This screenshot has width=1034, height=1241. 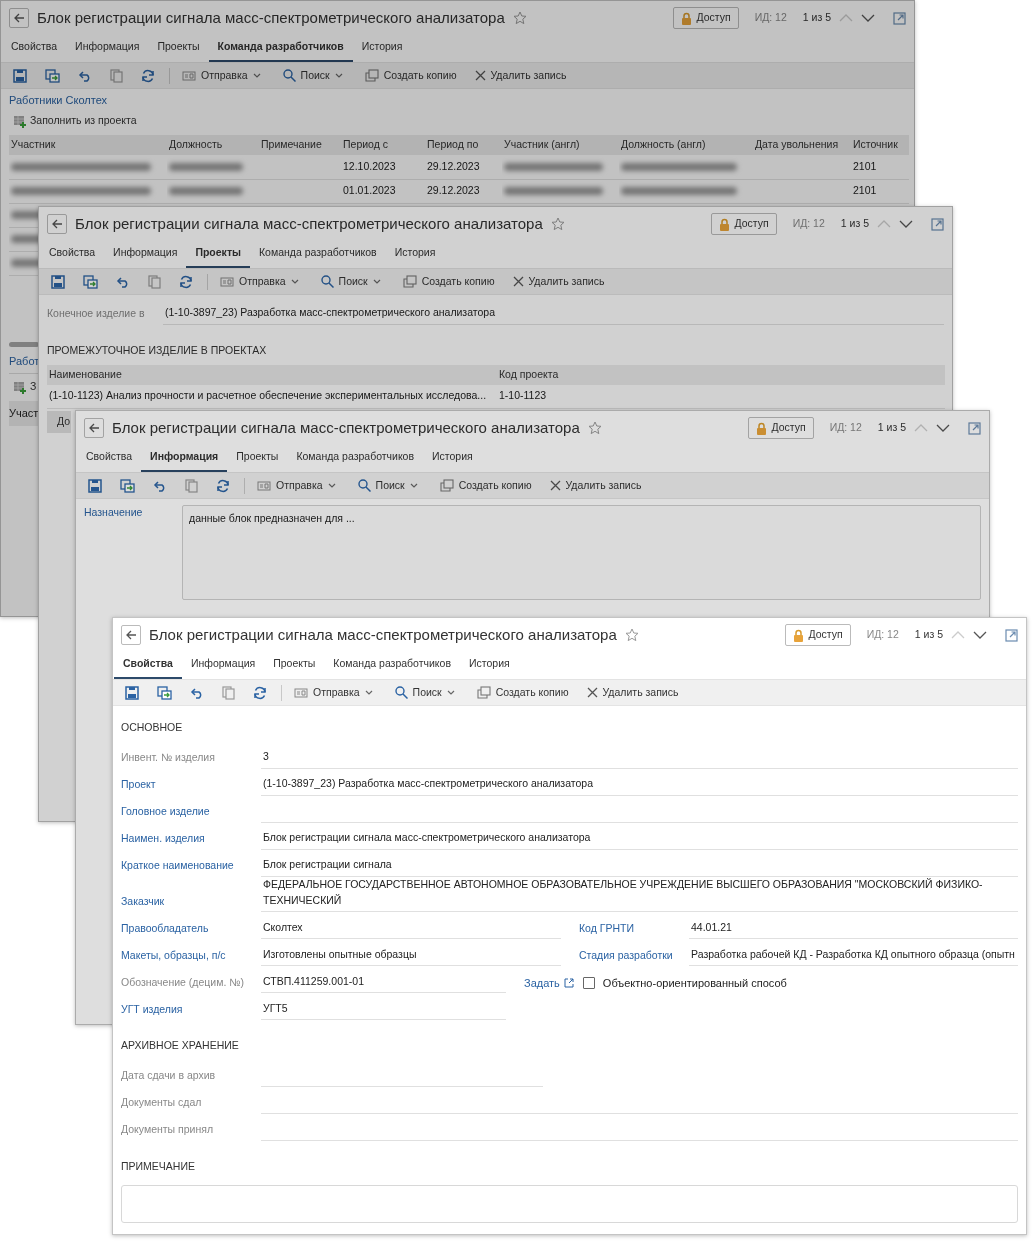 I want to click on column-header: Должность, so click(x=213, y=145).